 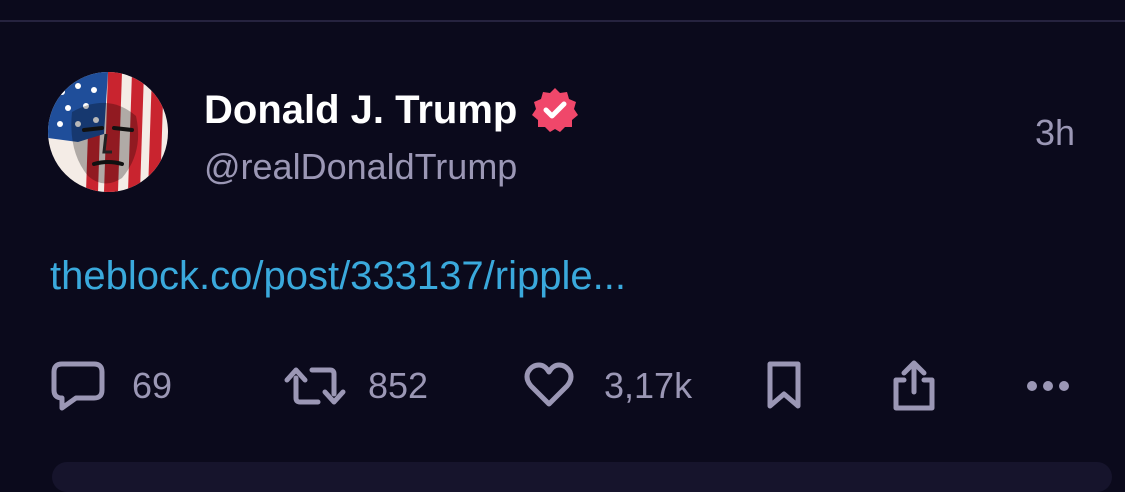 I want to click on verified-badge-icon, so click(x=555, y=110).